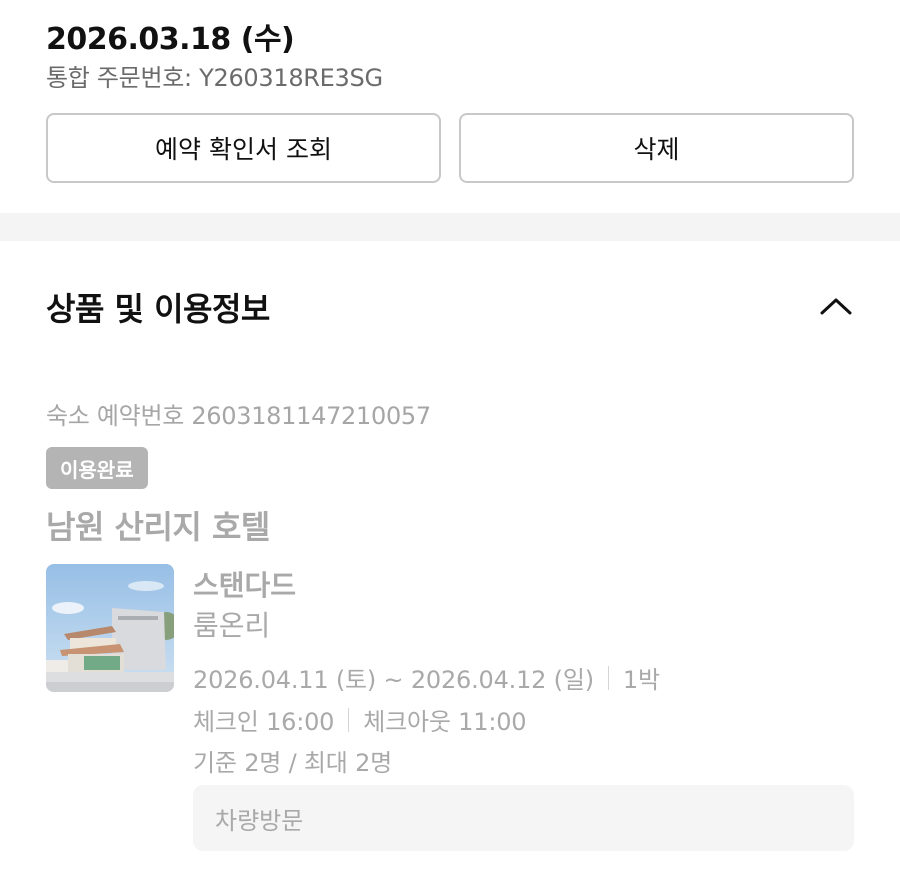 Image resolution: width=900 pixels, height=891 pixels. Describe the element at coordinates (232, 625) in the screenshot. I see `room-option: 룸온리` at that location.